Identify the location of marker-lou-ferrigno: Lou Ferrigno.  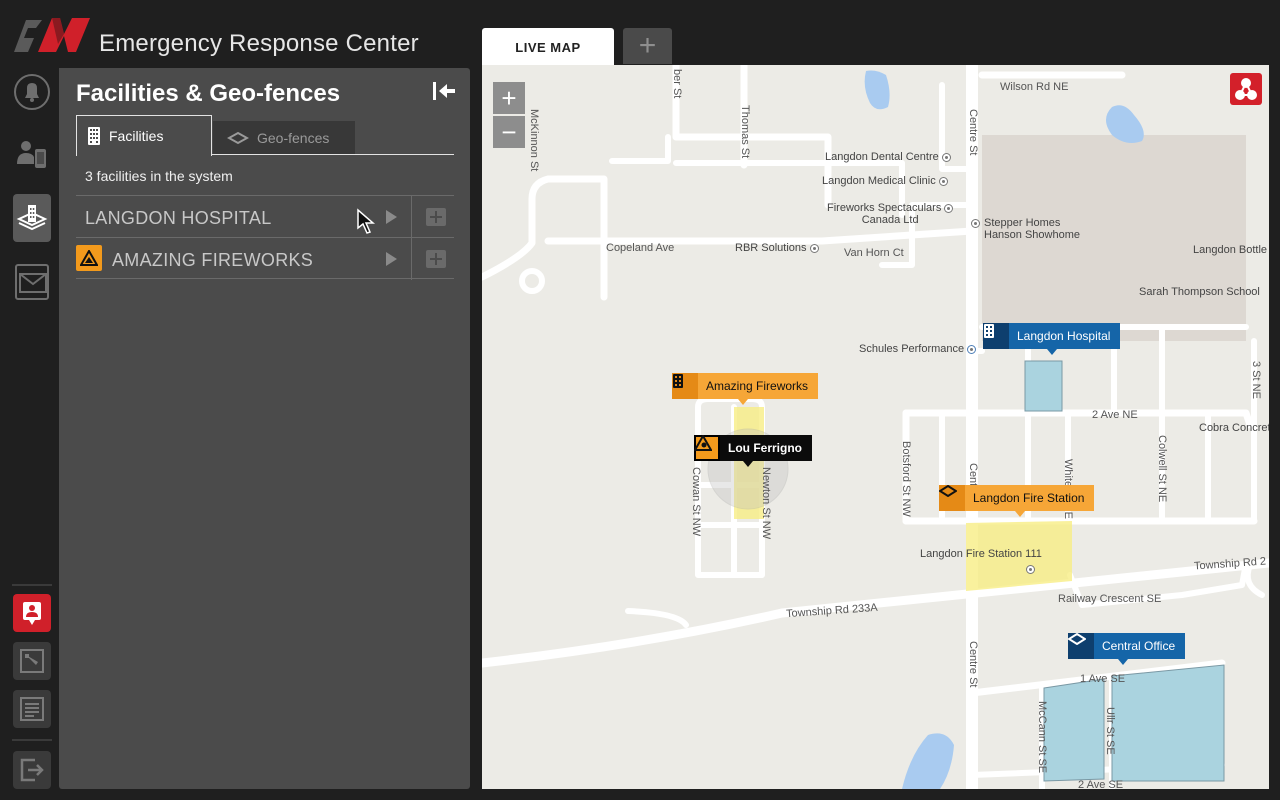
(753, 451).